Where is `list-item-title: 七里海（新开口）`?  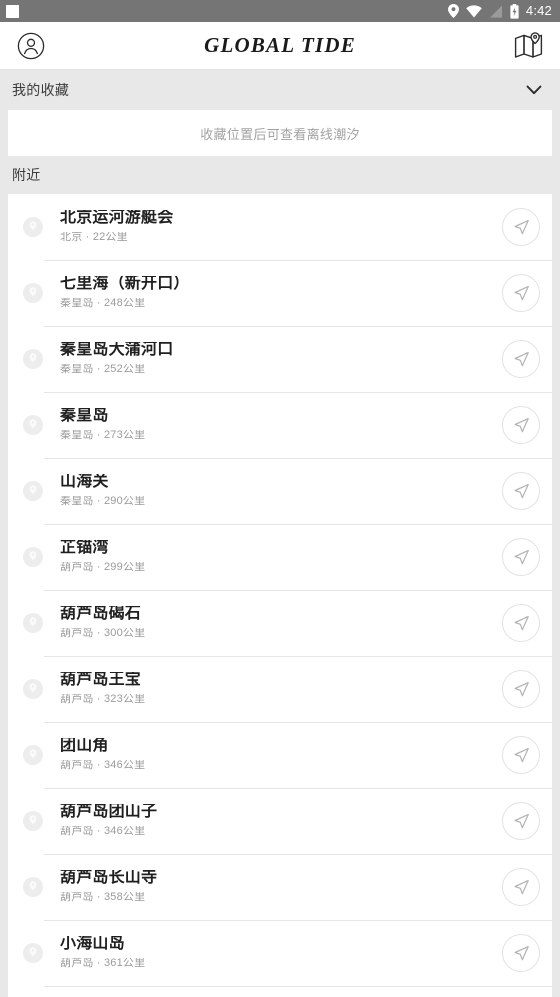
list-item-title: 七里海（新开口） is located at coordinates (125, 284).